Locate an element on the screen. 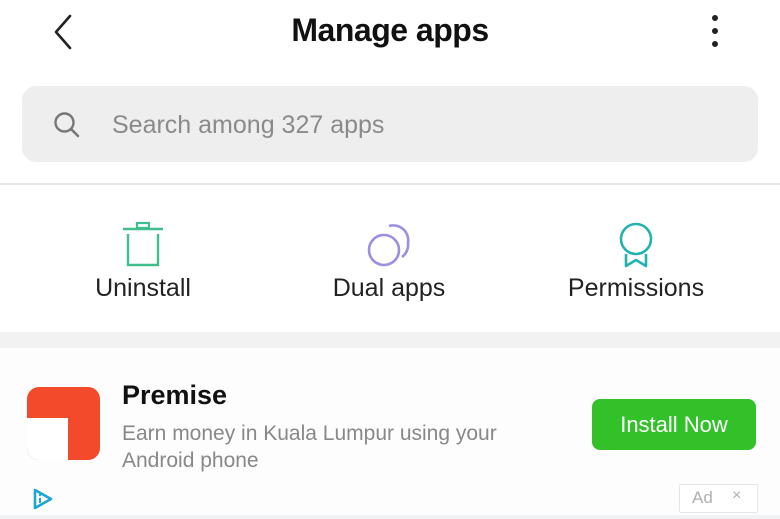  ad-badge: Ad × is located at coordinates (718, 498).